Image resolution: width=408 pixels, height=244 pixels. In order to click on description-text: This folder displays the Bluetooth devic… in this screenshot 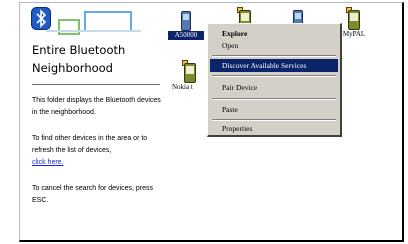, I will do `click(96, 106)`.